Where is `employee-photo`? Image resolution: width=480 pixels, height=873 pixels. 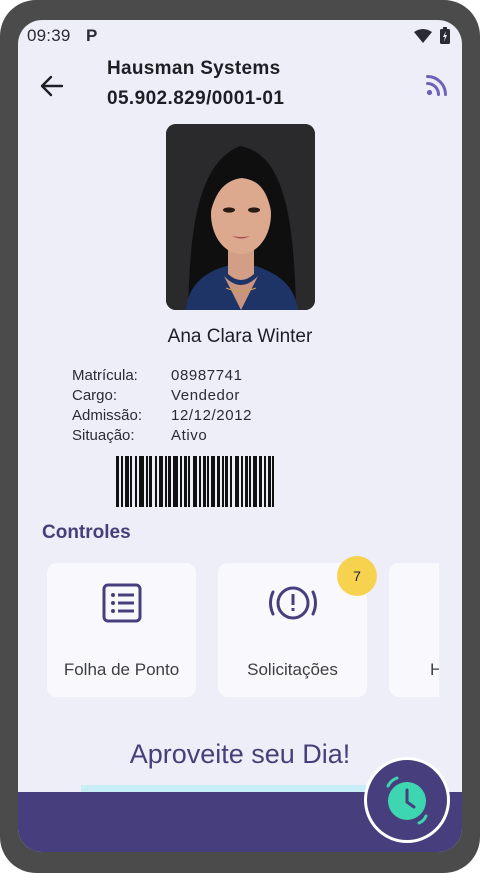
employee-photo is located at coordinates (240, 217).